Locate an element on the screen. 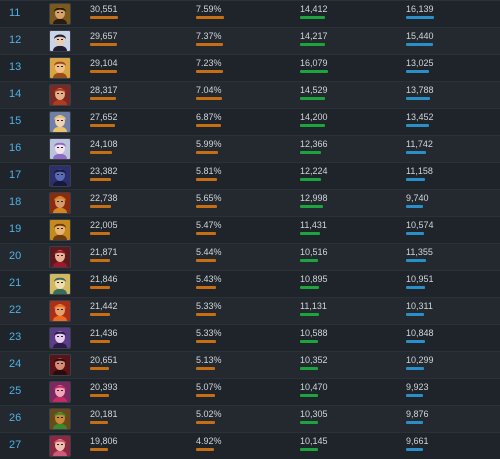  wins-value: 10,470 is located at coordinates (314, 387).